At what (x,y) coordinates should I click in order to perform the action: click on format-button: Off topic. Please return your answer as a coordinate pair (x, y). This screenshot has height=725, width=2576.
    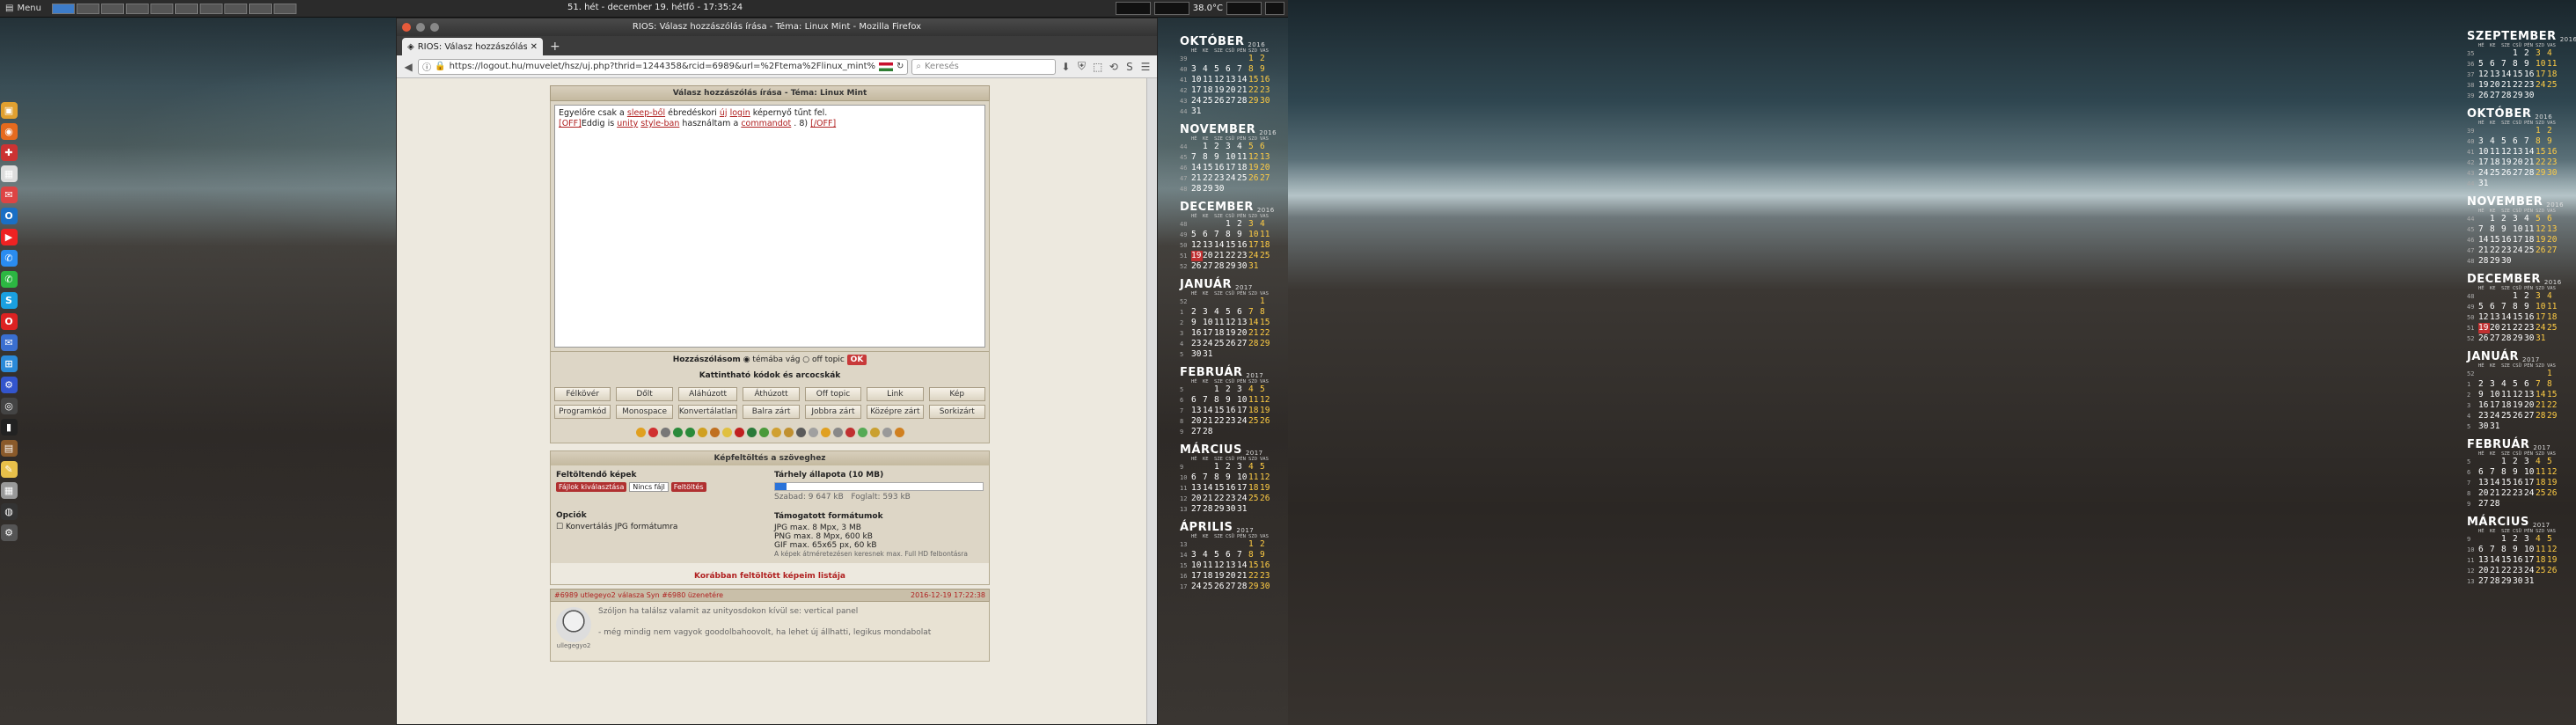
    Looking at the image, I should click on (833, 394).